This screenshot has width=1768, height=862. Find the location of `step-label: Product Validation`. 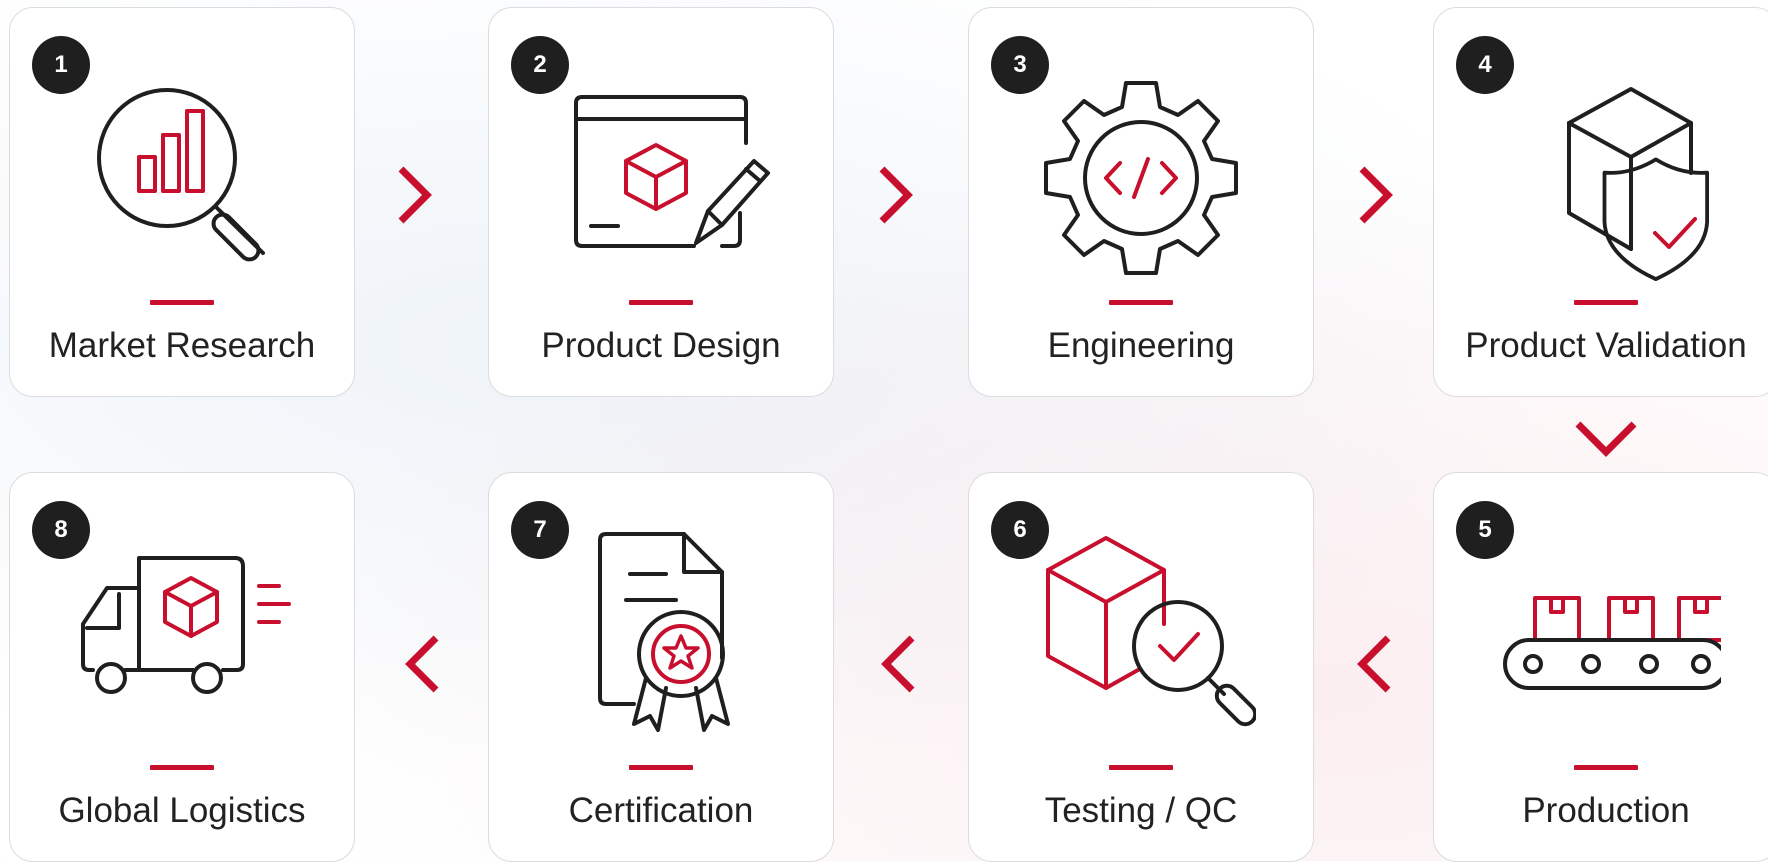

step-label: Product Validation is located at coordinates (1606, 345).